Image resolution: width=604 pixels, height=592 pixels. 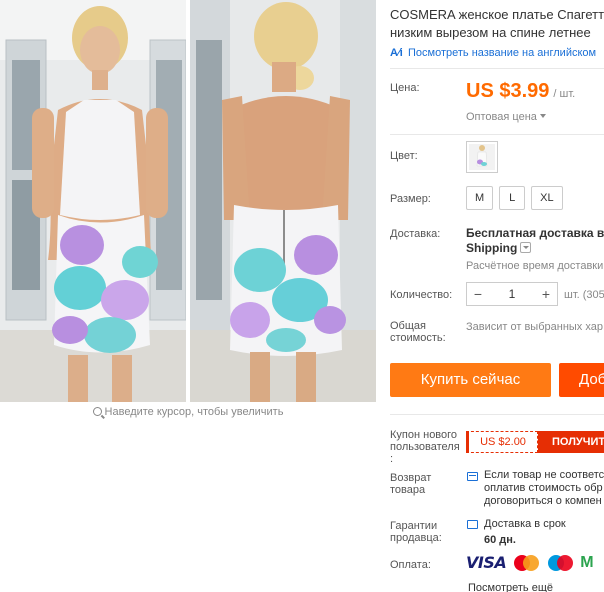 What do you see at coordinates (587, 562) in the screenshot?
I see `payment-m-icon: M` at bounding box center [587, 562].